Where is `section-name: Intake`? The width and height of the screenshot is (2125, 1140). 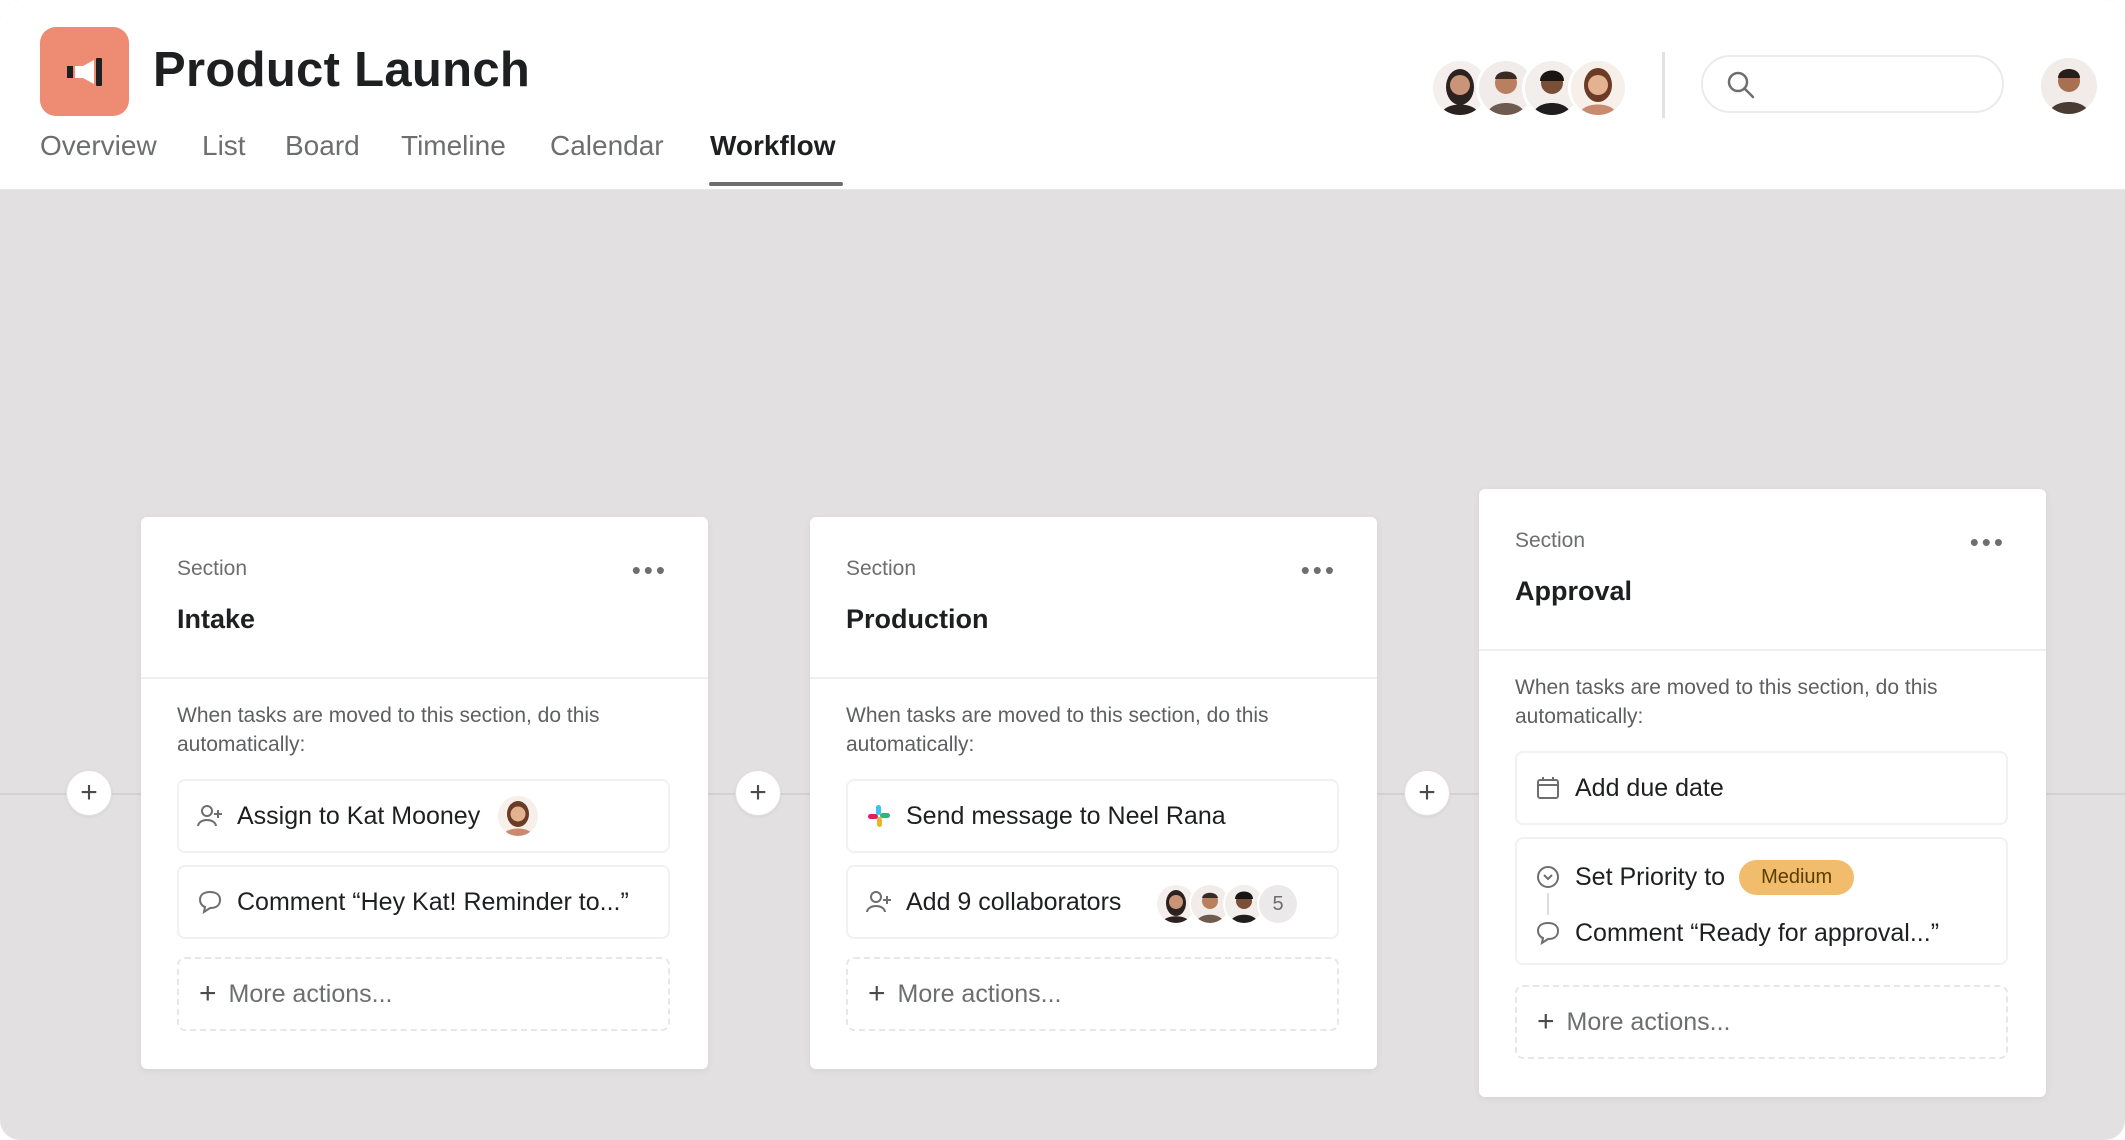 section-name: Intake is located at coordinates (216, 619).